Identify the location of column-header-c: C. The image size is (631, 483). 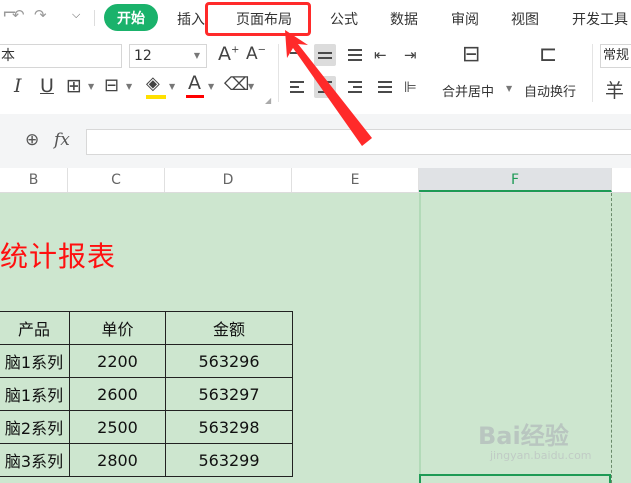
(116, 180).